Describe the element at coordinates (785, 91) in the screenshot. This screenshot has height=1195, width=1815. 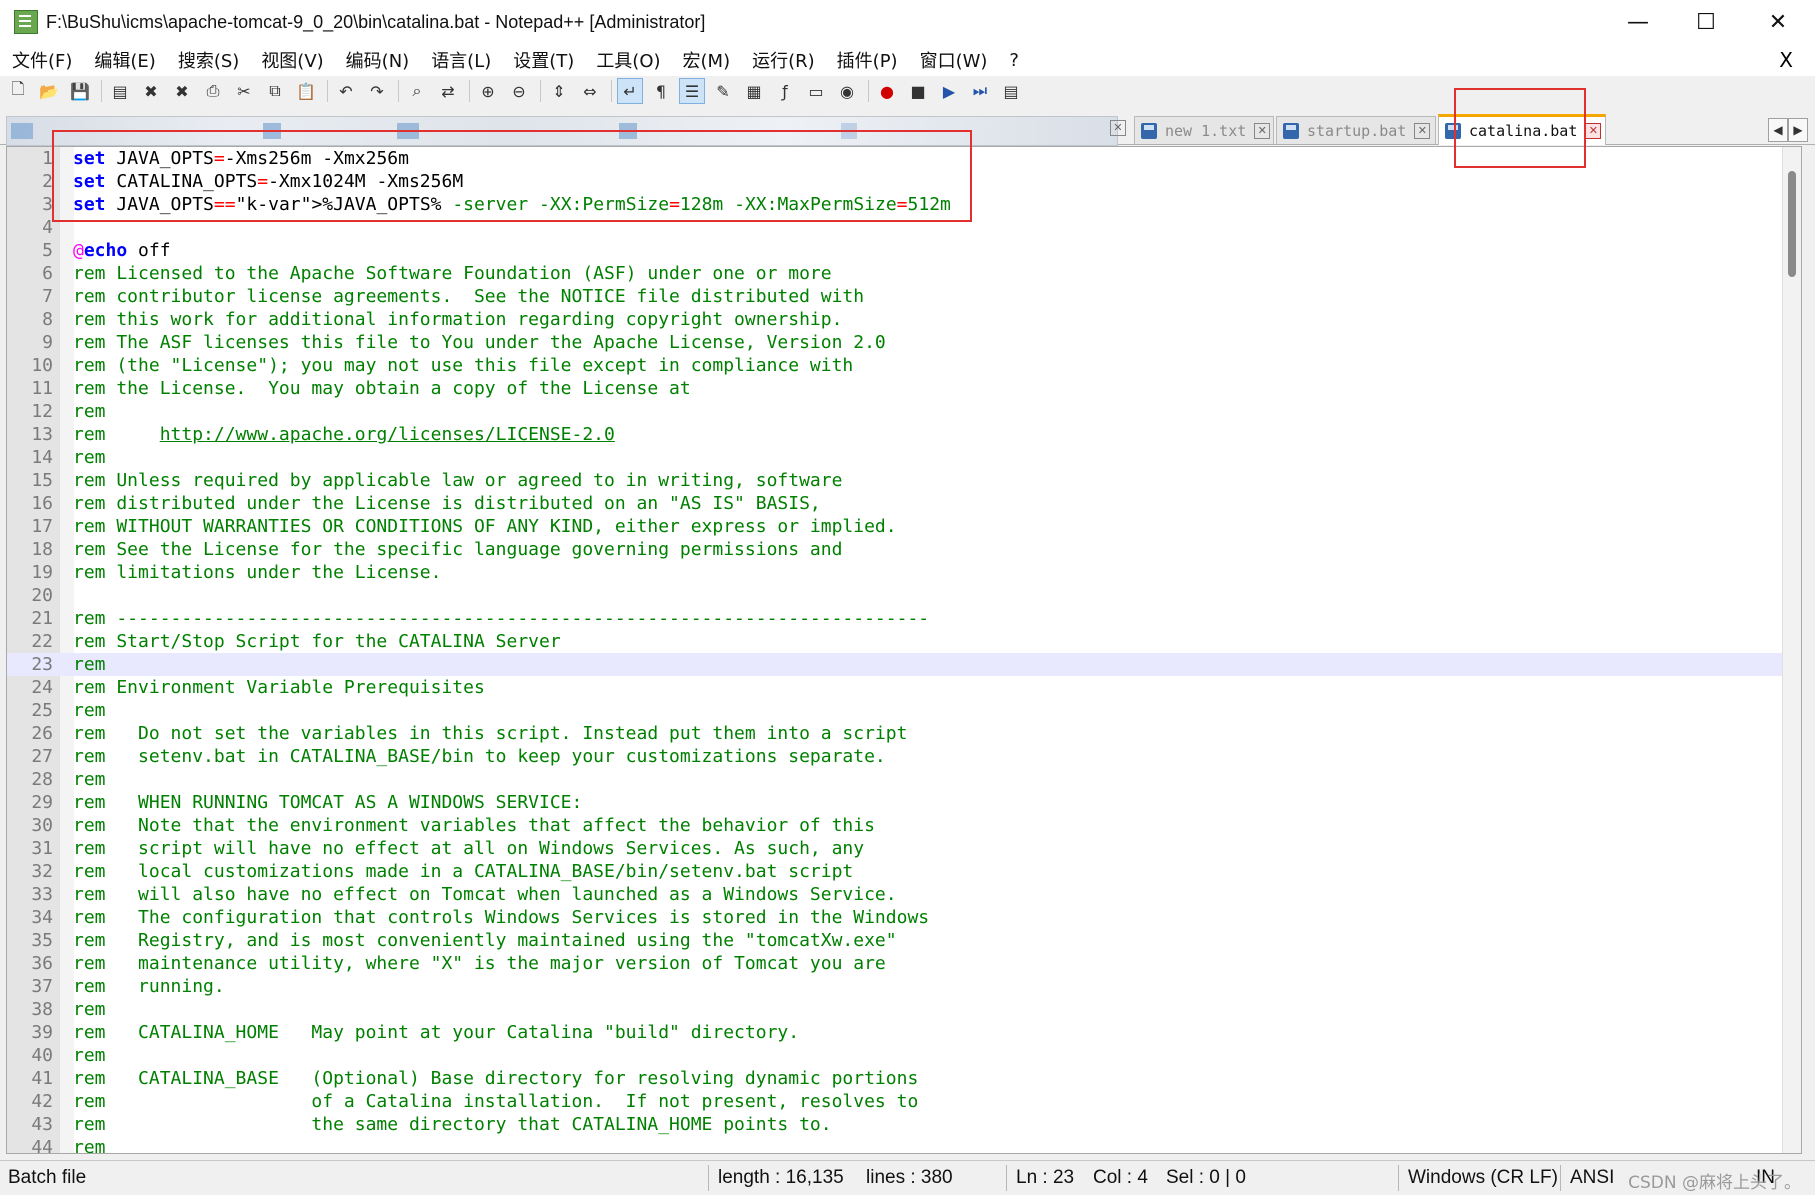
I see `function-list-icon: ƒ` at that location.